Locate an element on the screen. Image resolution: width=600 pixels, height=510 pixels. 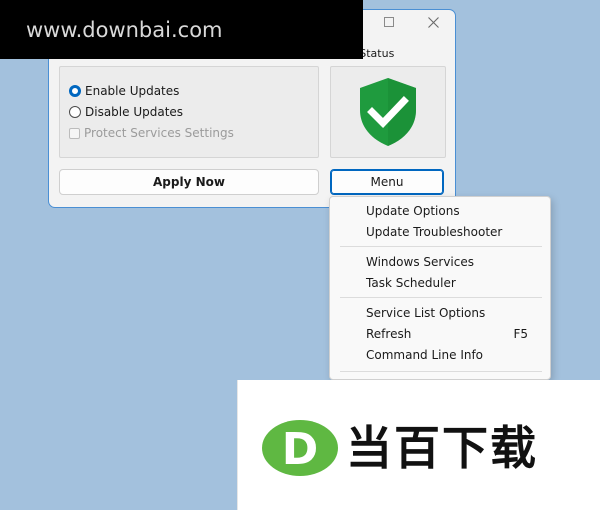
enable-updates-label: Enable Updates is located at coordinates (132, 91).